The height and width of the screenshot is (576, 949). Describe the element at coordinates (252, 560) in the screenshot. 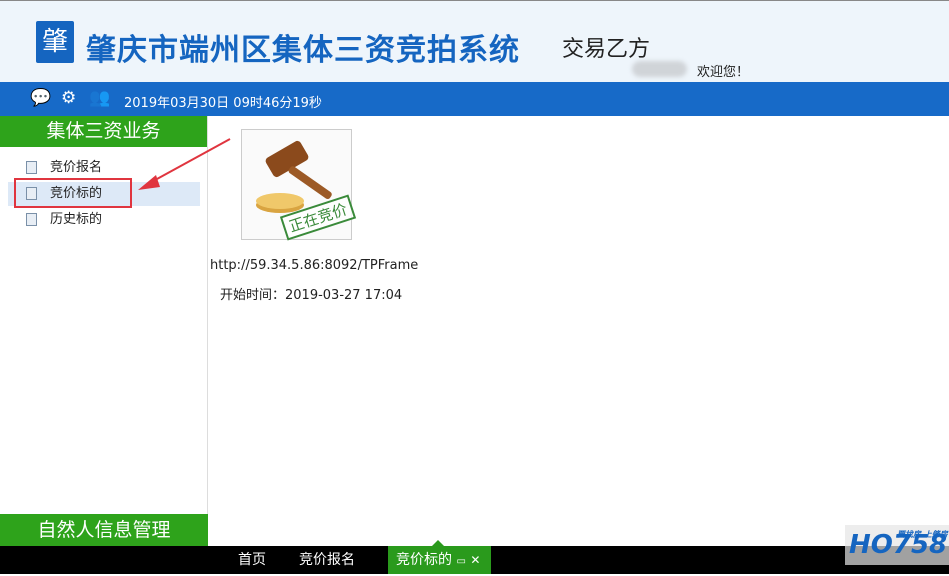

I see `tab-home: 首页` at that location.